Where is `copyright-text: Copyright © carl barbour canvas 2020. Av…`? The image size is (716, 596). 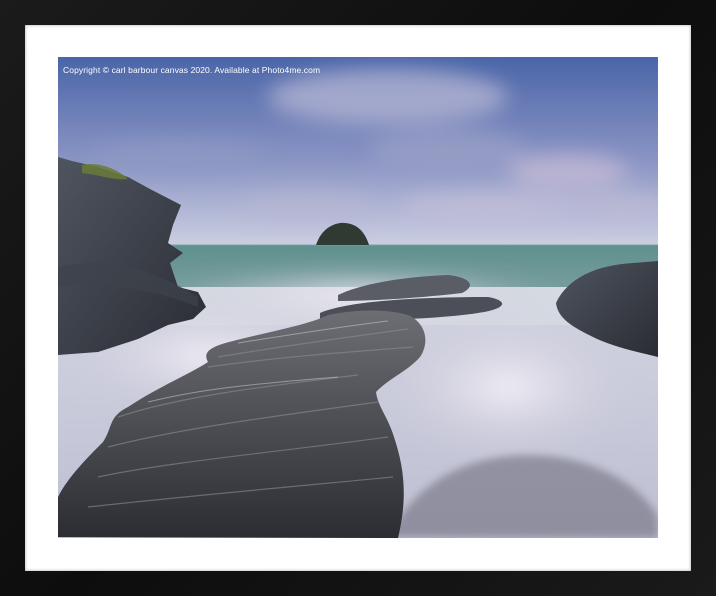 copyright-text: Copyright © carl barbour canvas 2020. Av… is located at coordinates (192, 70).